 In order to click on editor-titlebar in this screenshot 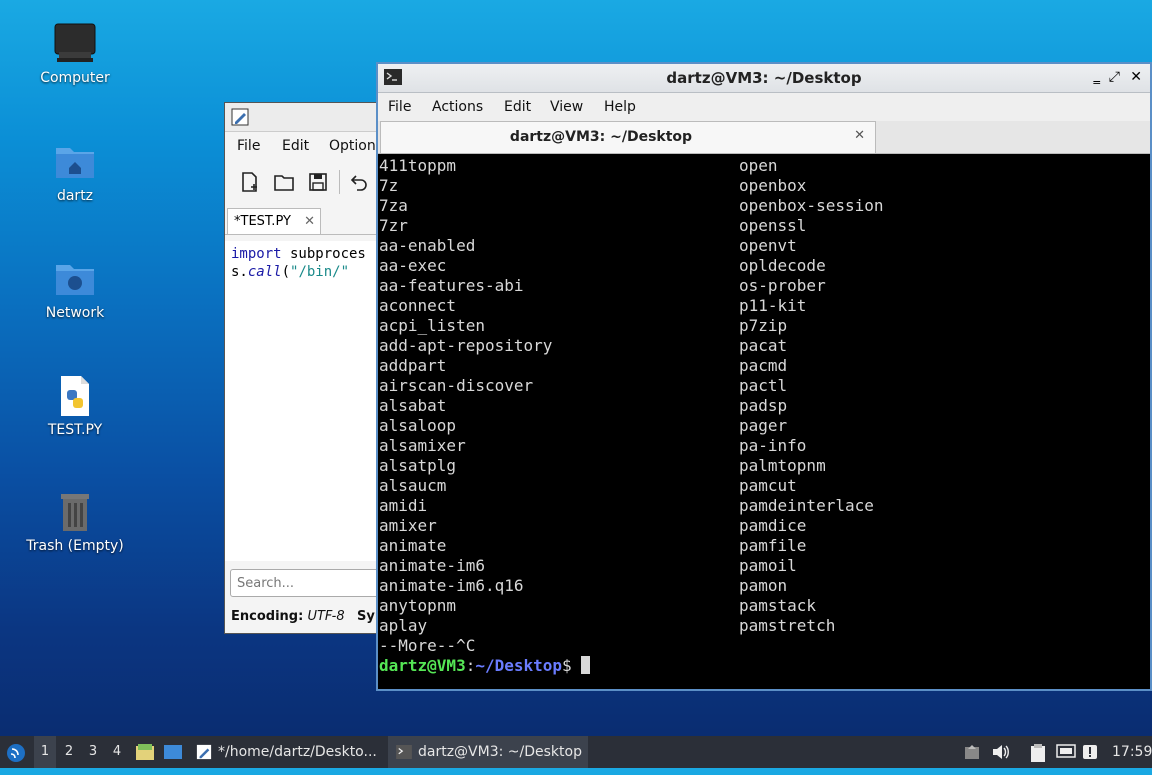, I will do `click(305, 117)`.